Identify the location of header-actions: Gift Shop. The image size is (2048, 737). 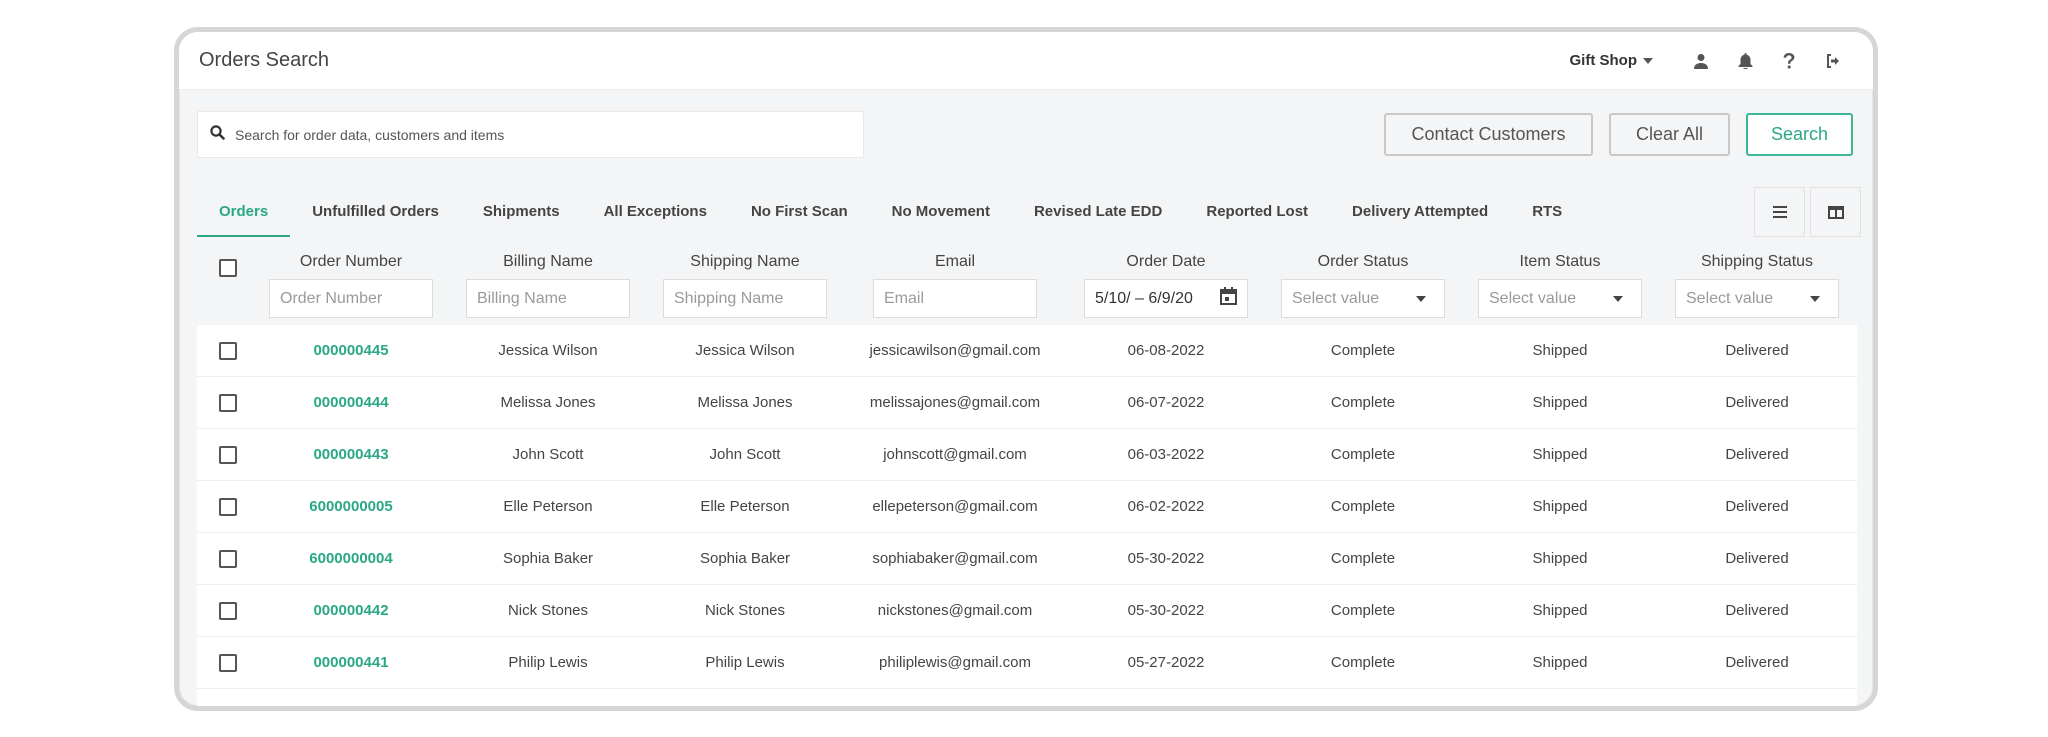
(1713, 61).